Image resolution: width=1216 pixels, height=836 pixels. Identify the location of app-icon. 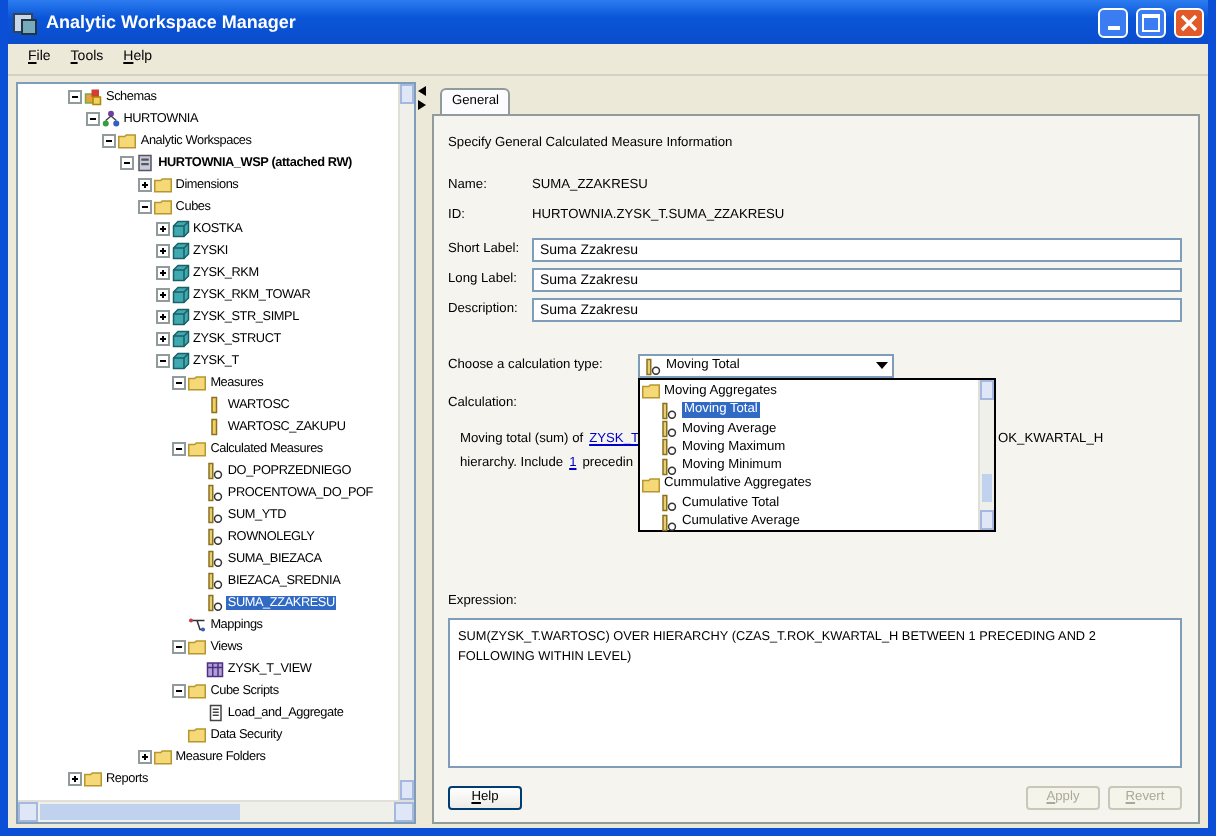
(25, 22).